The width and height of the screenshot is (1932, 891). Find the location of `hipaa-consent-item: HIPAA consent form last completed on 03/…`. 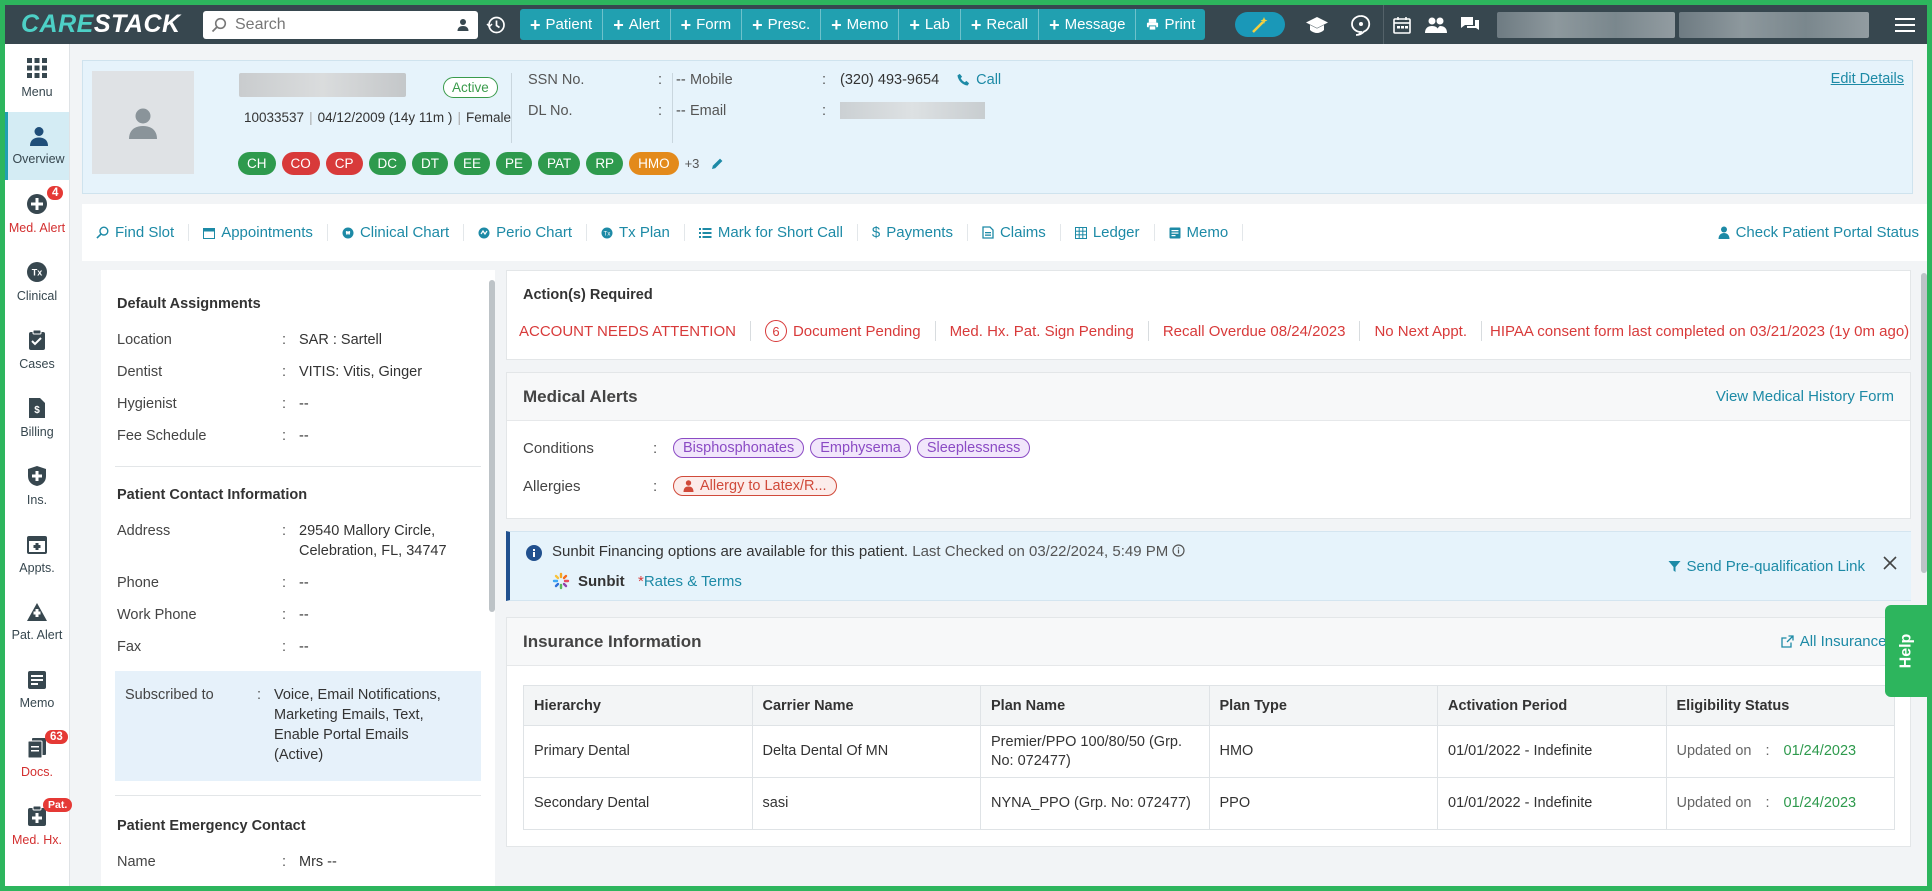

hipaa-consent-item: HIPAA consent form last completed on 03/… is located at coordinates (1696, 331).